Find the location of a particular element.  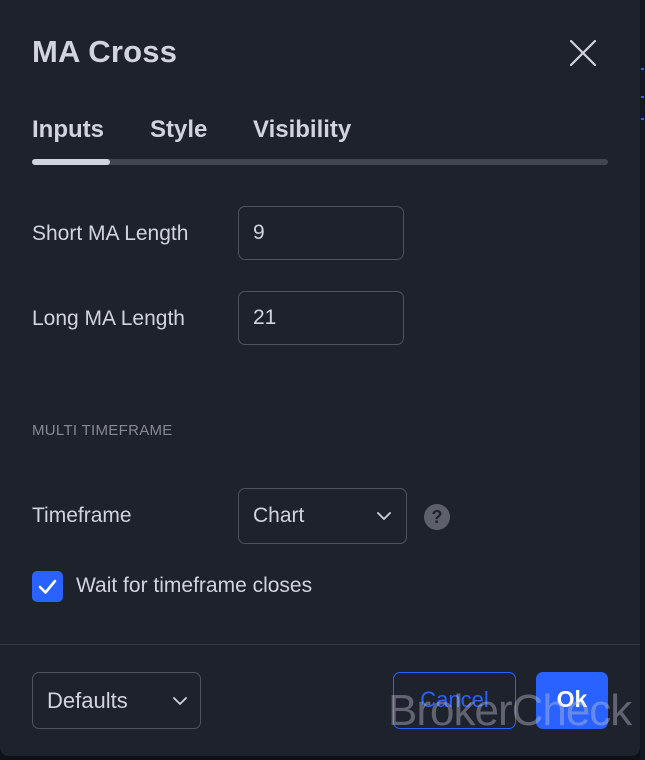

wait-for-timeframe-closes-label: Wait for timeframe closes is located at coordinates (194, 586).